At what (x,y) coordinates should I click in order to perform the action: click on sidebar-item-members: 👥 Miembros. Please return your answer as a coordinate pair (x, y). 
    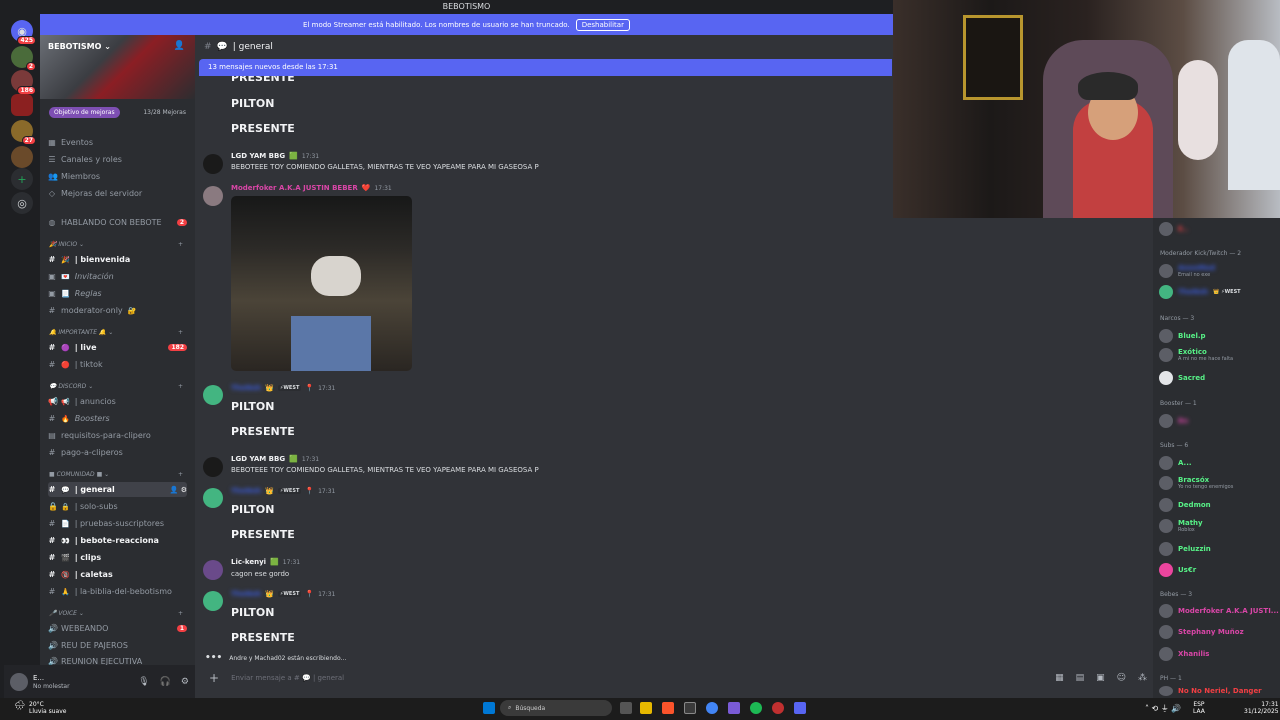
    Looking at the image, I should click on (117, 176).